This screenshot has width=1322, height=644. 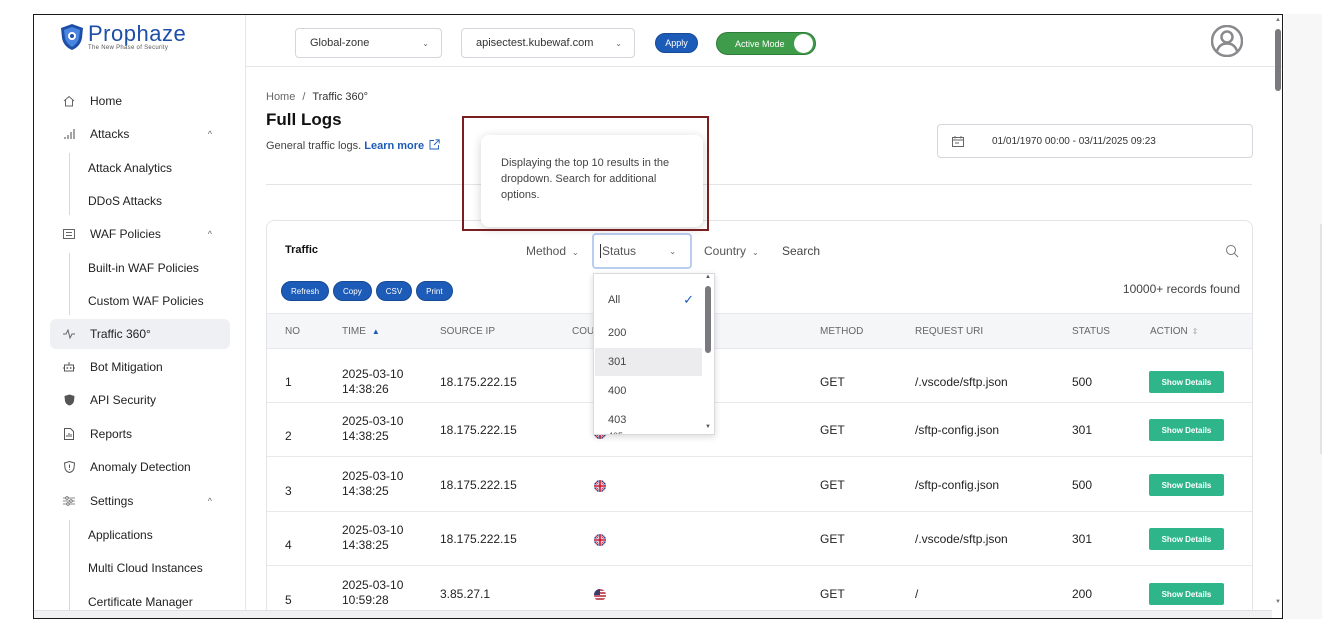 I want to click on col-action: ACTION ⇕, so click(x=1174, y=331).